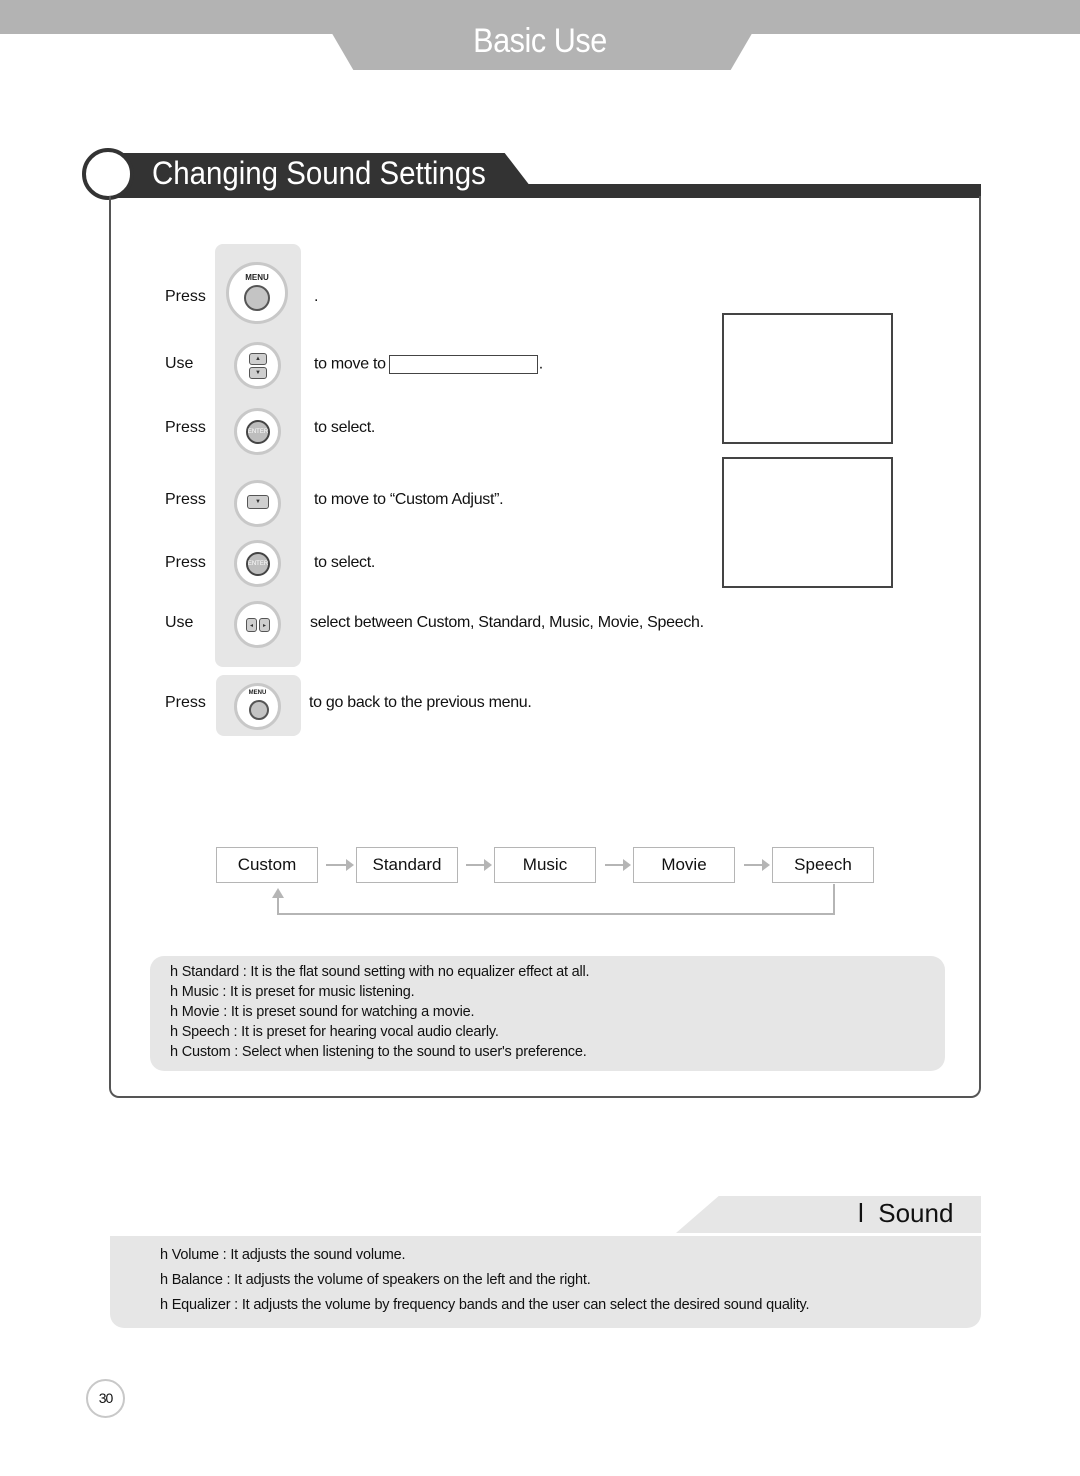  Describe the element at coordinates (283, 1255) in the screenshot. I see `sound-item: h Volume : It adjusts the sound volume.` at that location.